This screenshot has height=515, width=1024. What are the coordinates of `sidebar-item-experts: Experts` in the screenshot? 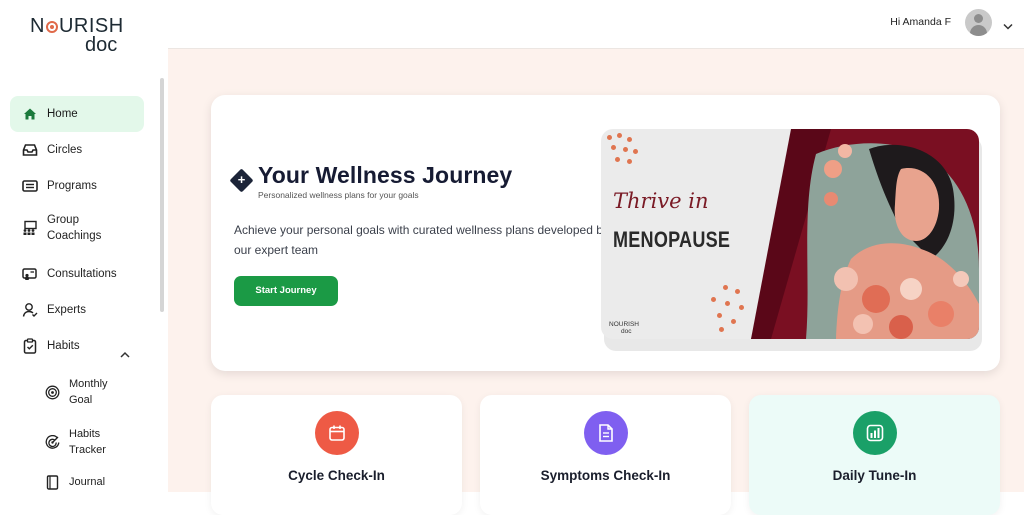 It's located at (77, 310).